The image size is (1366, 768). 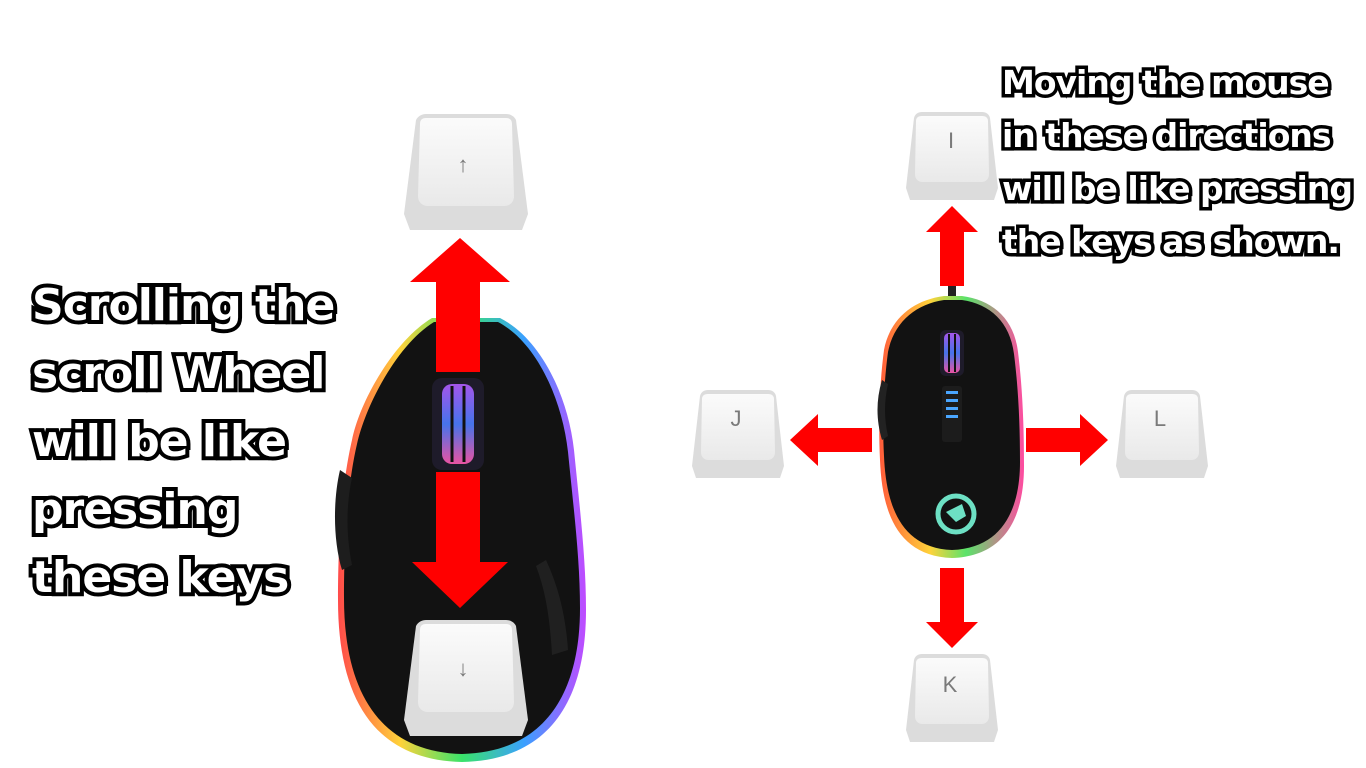 I want to click on scroll-caption-line: will be like, so click(x=159, y=441).